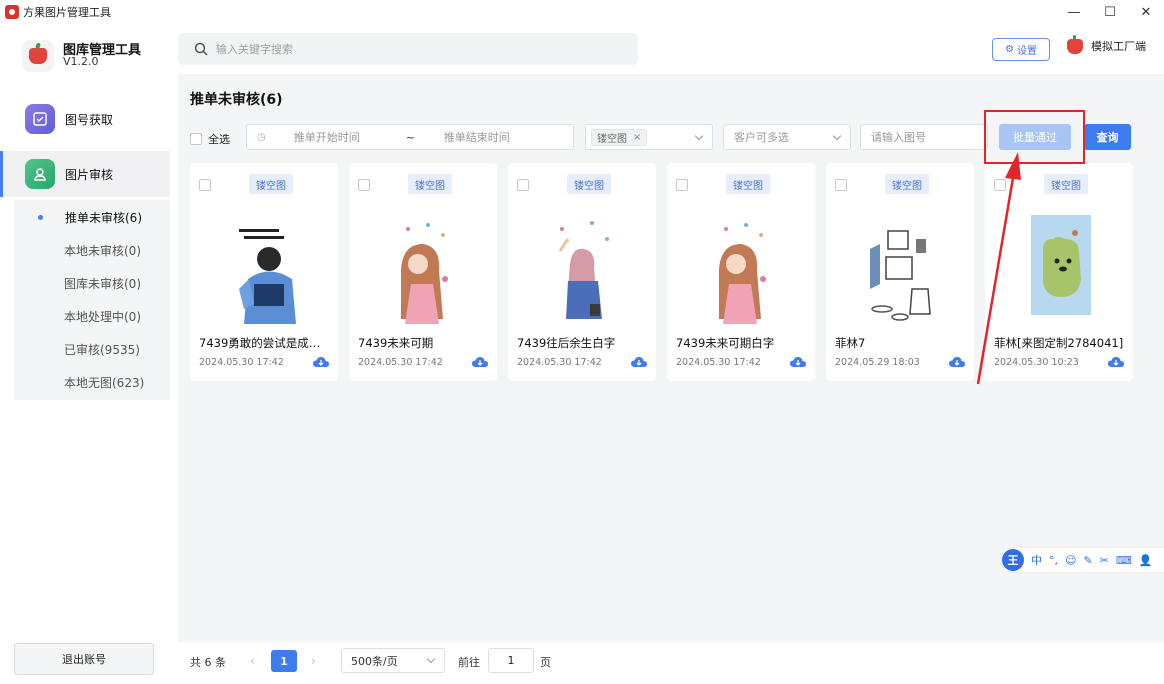 The width and height of the screenshot is (1164, 684). Describe the element at coordinates (1087, 560) in the screenshot. I see `pen-icon: ✎` at that location.